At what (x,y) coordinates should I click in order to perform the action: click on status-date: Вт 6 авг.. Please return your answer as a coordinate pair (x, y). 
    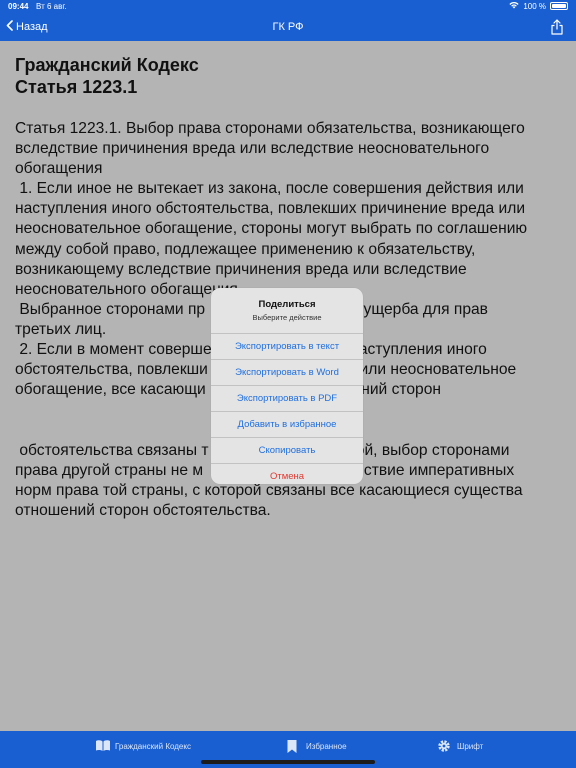
    Looking at the image, I should click on (51, 6).